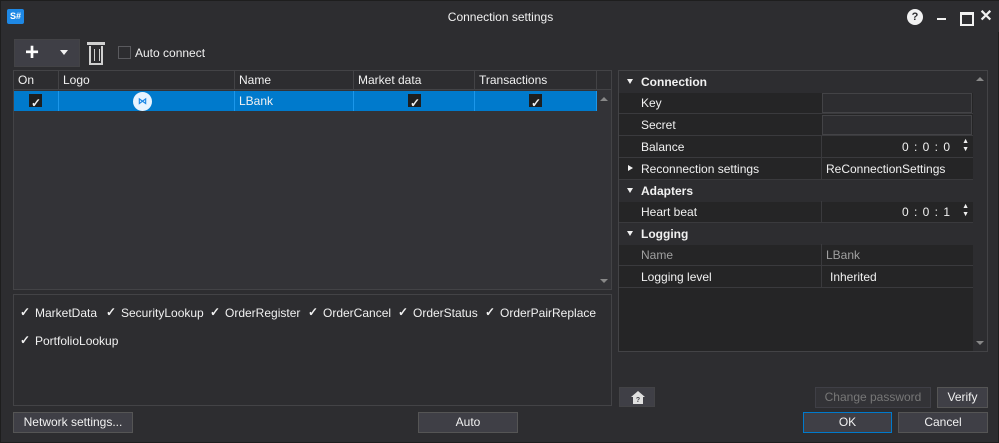  I want to click on table-row: ⋈ LBank, so click(305, 102).